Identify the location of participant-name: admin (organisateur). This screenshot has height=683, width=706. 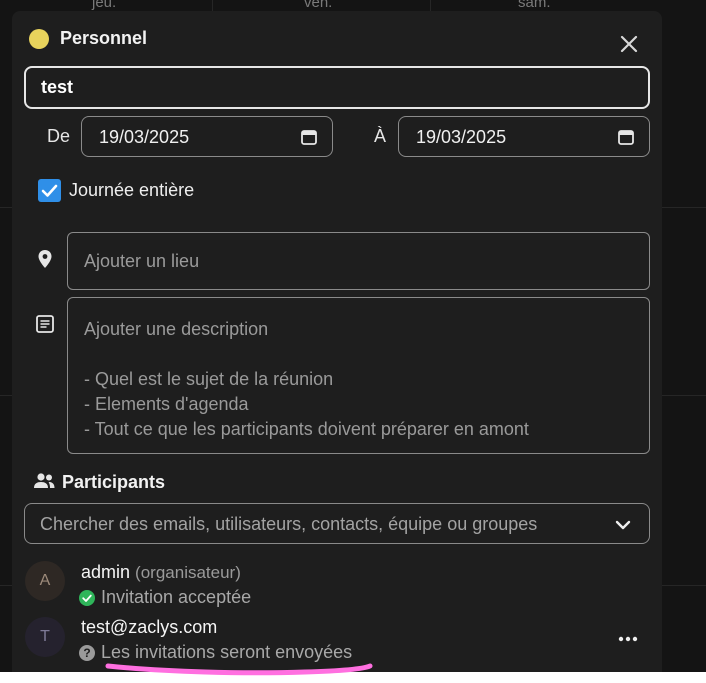
(161, 572).